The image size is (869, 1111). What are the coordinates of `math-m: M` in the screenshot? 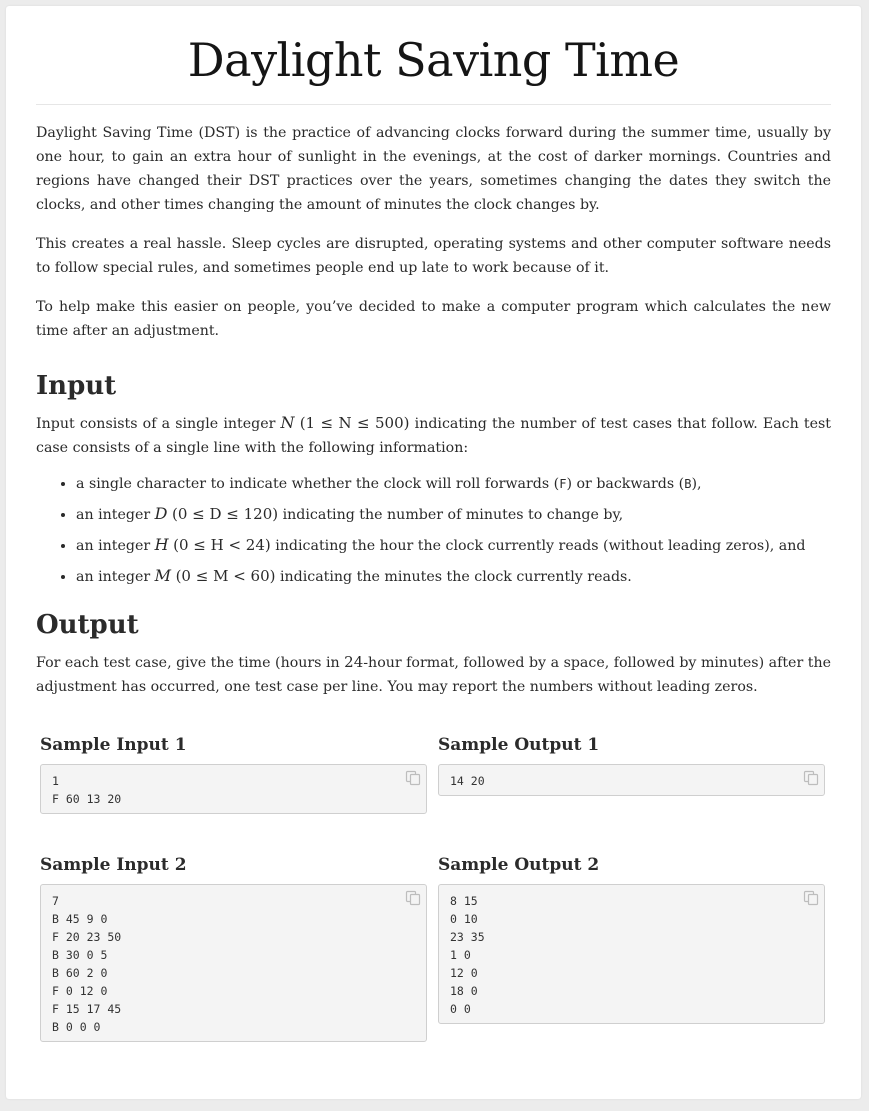 It's located at (163, 575).